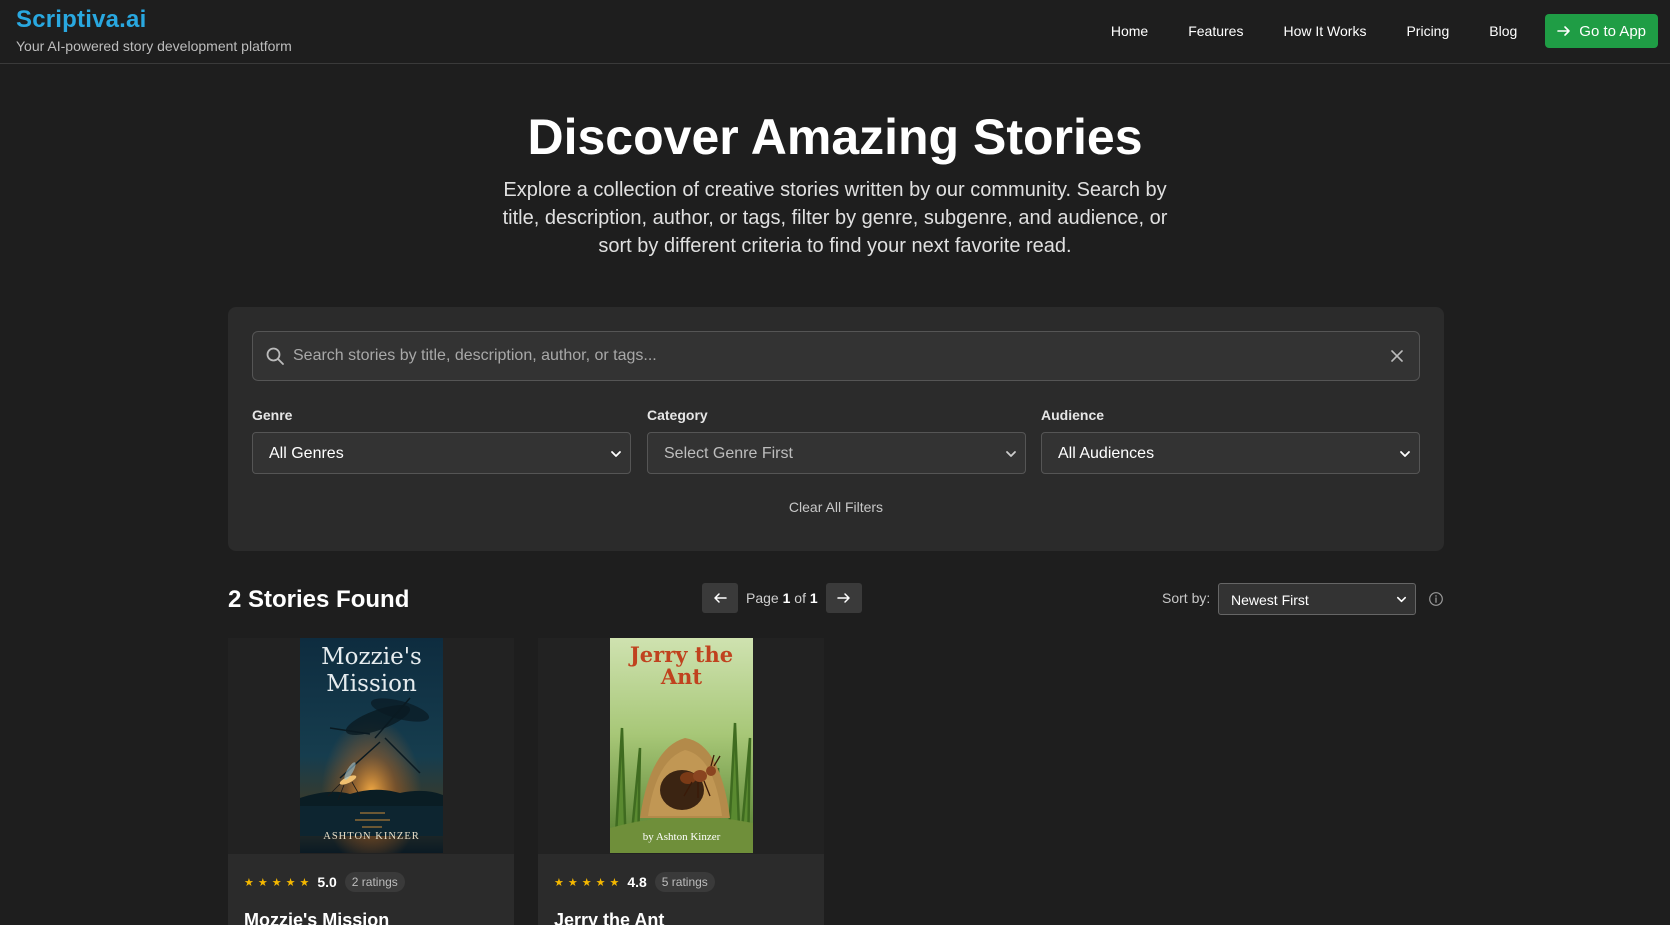 This screenshot has height=925, width=1670. What do you see at coordinates (677, 415) in the screenshot?
I see `category-label: Category` at bounding box center [677, 415].